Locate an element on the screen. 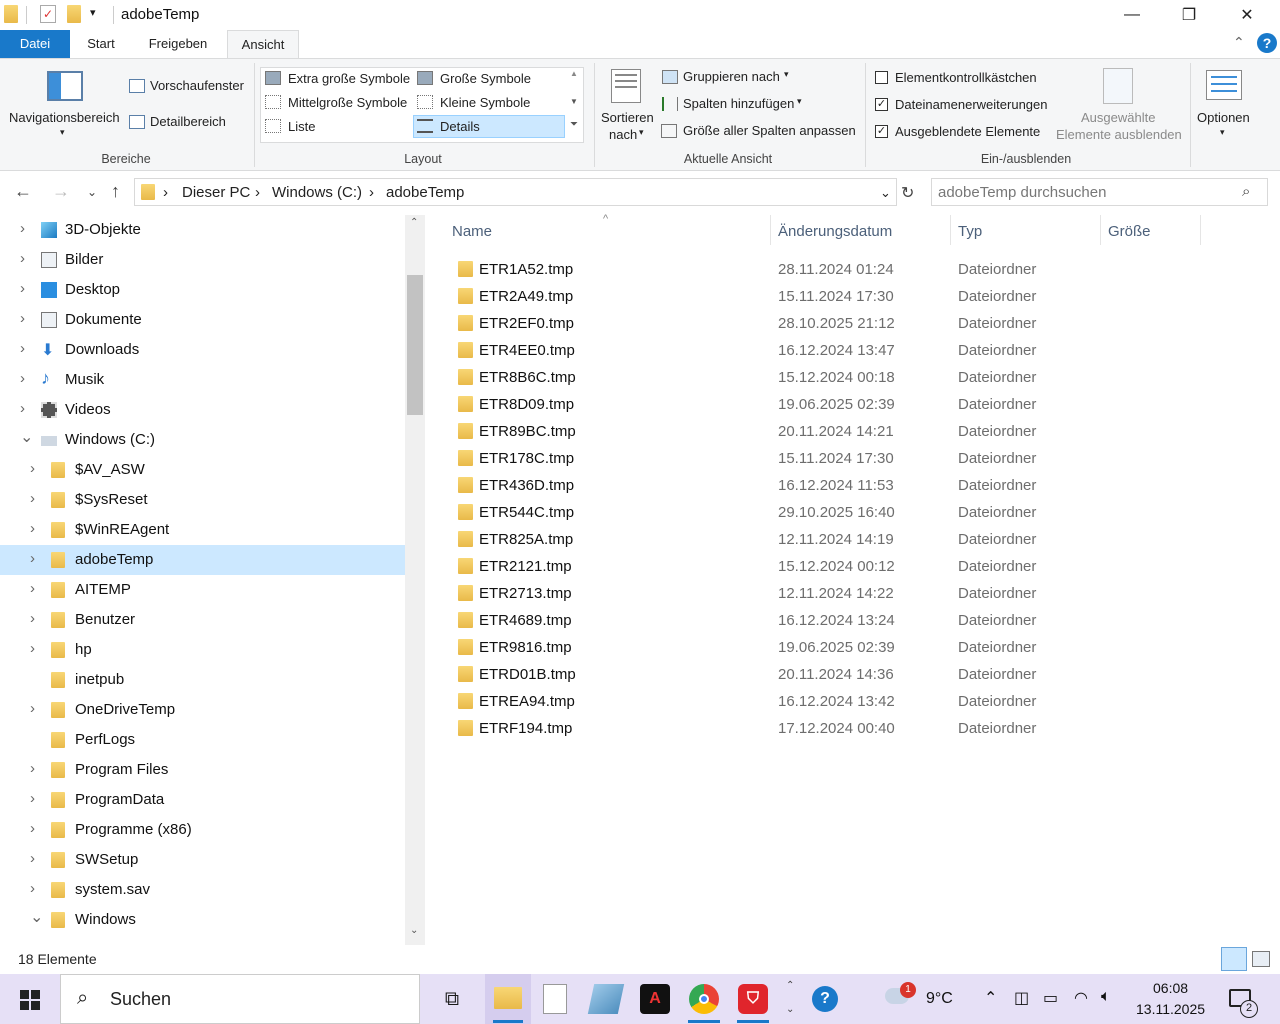 The image size is (1280, 1024). app-icon is located at coordinates (606, 999).